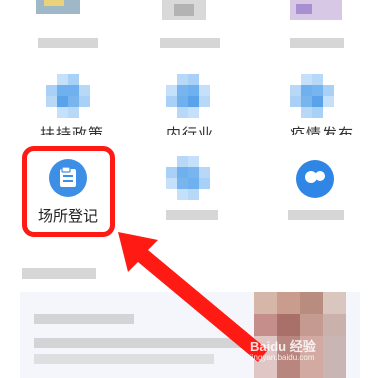 Image resolution: width=368 pixels, height=378 pixels. I want to click on watermark-subtext: jingyan.baidu.com, so click(282, 357).